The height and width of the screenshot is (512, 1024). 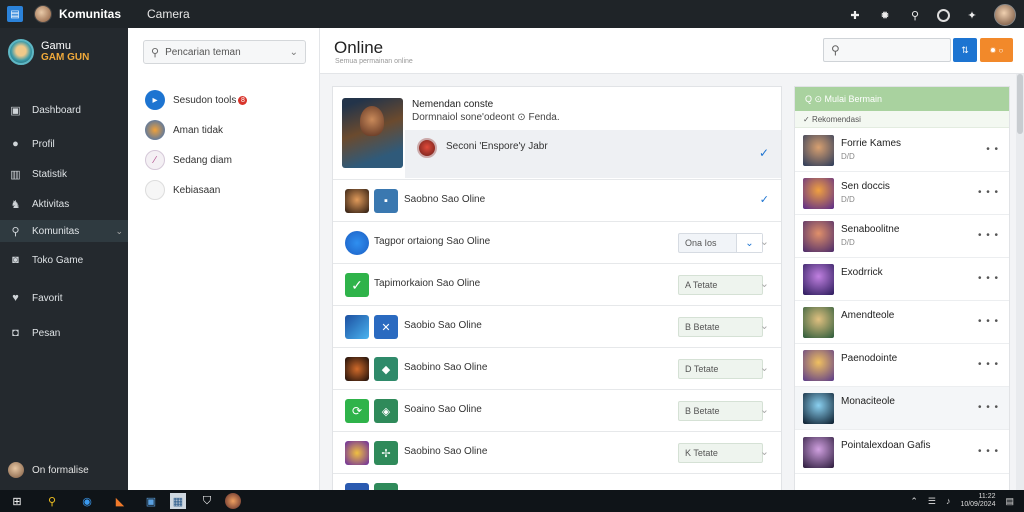 I want to click on nav-item-profile: ● Profil, so click(x=64, y=144).